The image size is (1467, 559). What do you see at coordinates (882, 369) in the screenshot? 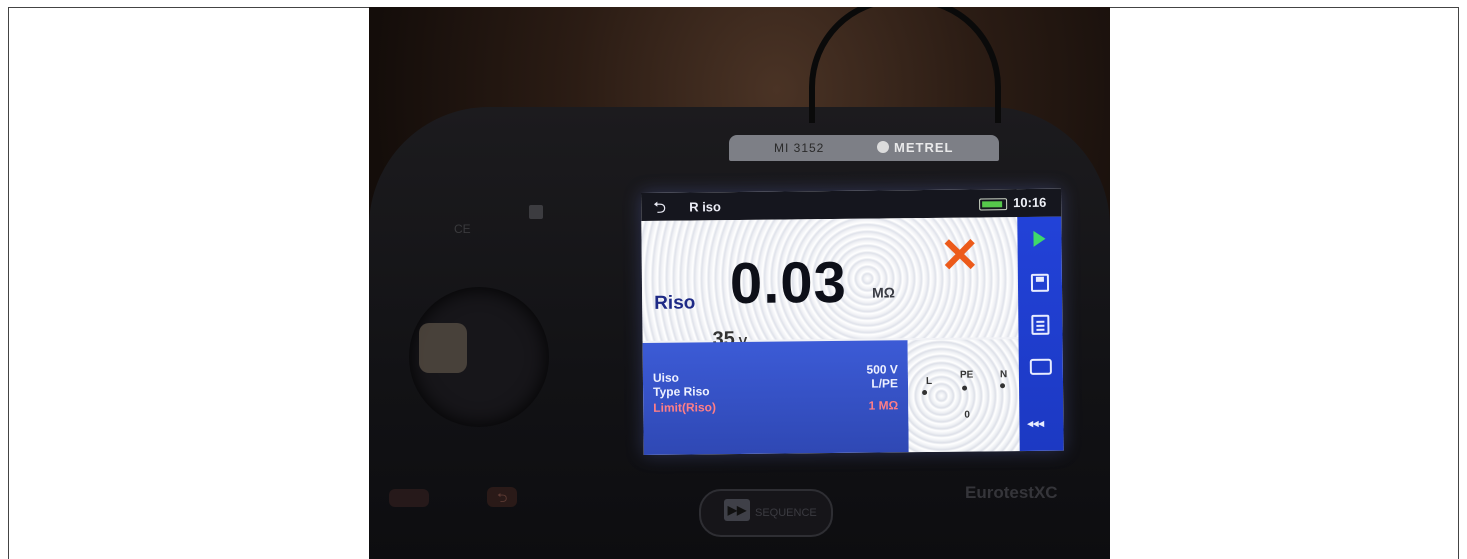
I see `param-value-uiso: 500 V` at bounding box center [882, 369].